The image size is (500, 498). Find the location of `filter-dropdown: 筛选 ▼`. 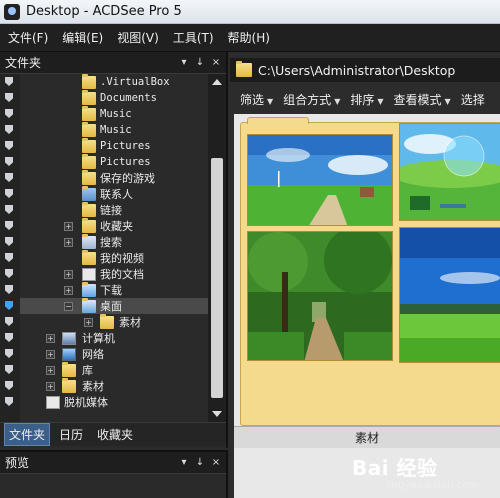

filter-dropdown: 筛选 ▼ is located at coordinates (256, 99).